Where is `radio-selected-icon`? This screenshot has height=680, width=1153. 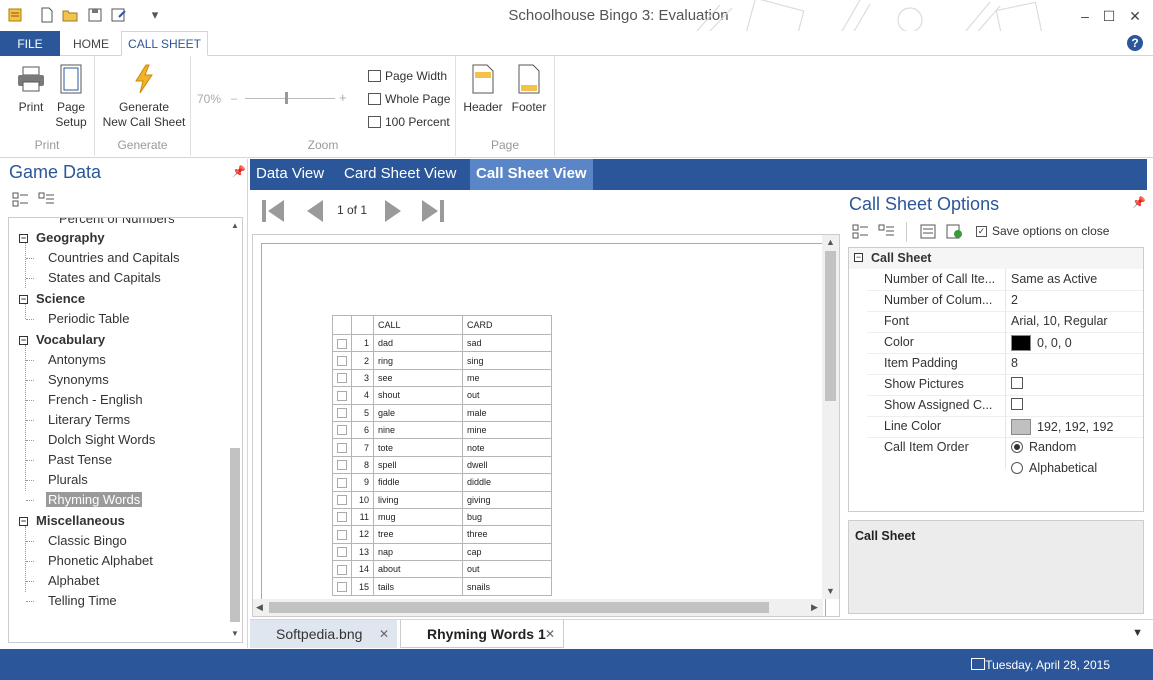
radio-selected-icon is located at coordinates (1017, 447).